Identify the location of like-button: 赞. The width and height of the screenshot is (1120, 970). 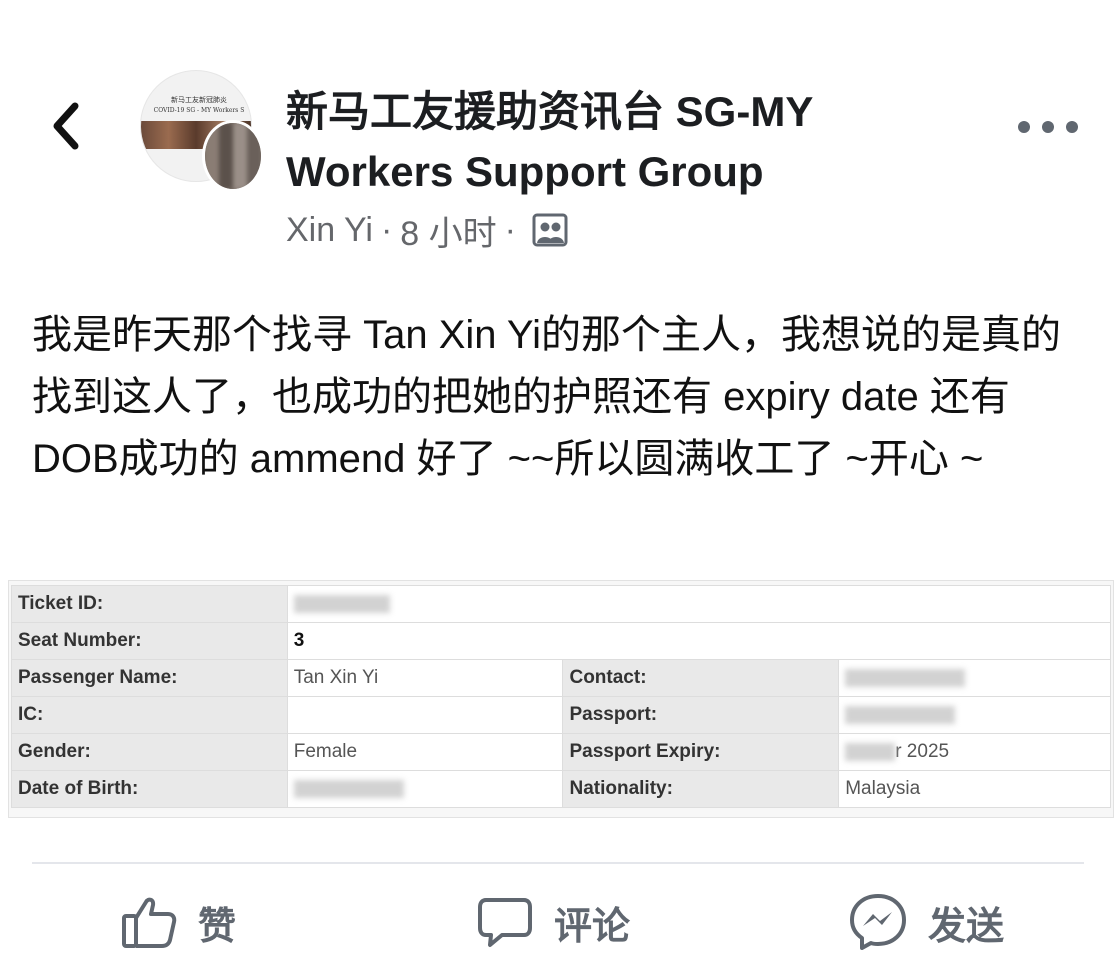
(178, 922).